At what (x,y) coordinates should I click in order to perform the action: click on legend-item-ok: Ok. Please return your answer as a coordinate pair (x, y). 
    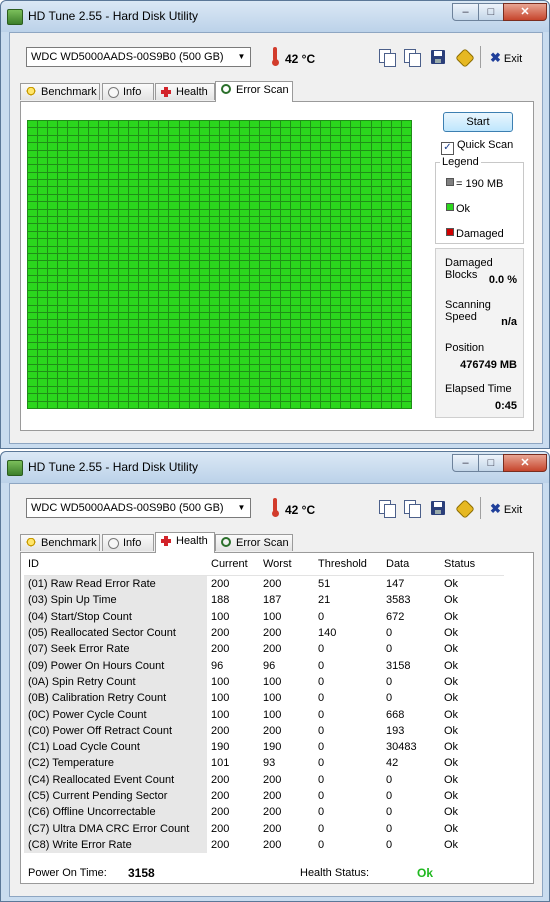
    Looking at the image, I should click on (458, 209).